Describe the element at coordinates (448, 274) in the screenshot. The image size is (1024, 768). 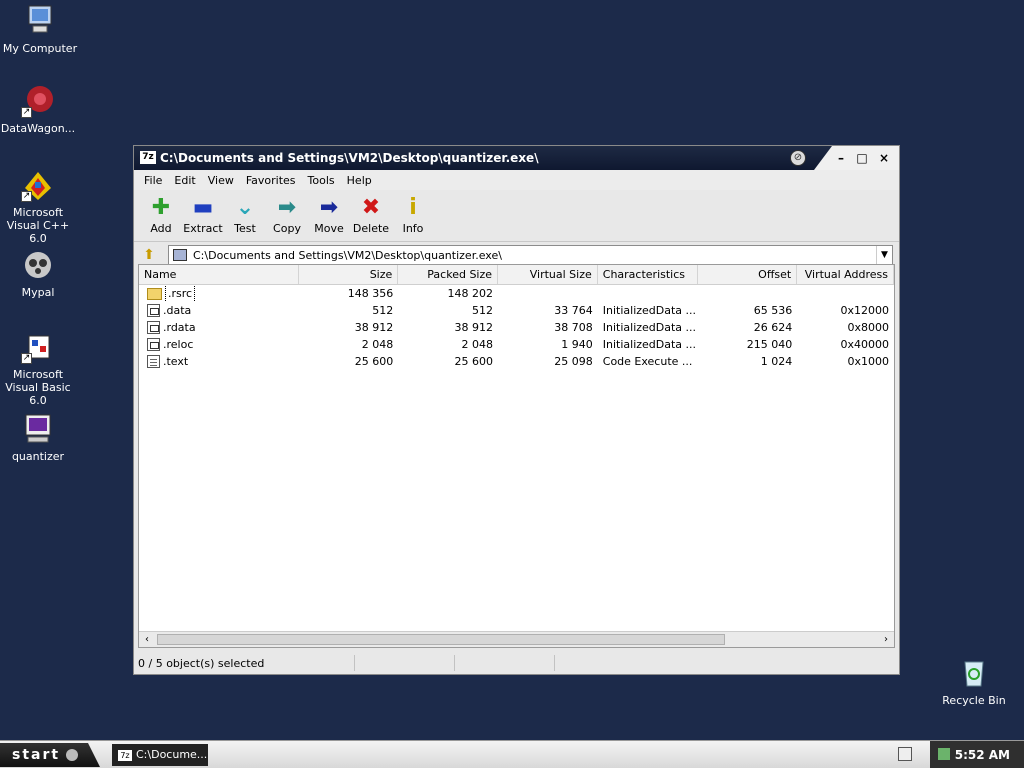
I see `column-packed-size: Packed Size` at that location.